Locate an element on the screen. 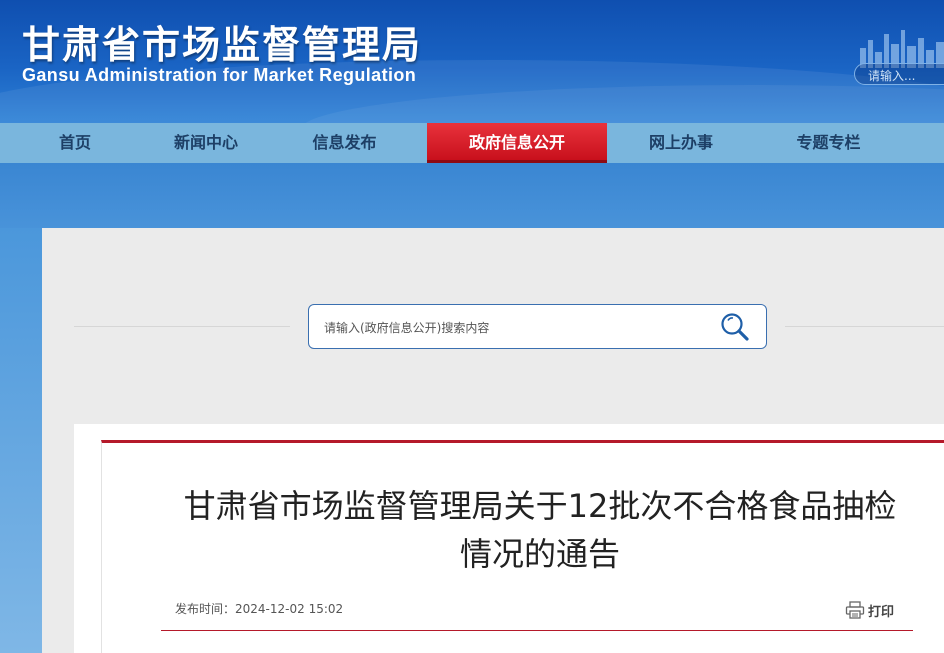  nav-item-gov-info-disclosure: 政府信息公开 is located at coordinates (517, 143).